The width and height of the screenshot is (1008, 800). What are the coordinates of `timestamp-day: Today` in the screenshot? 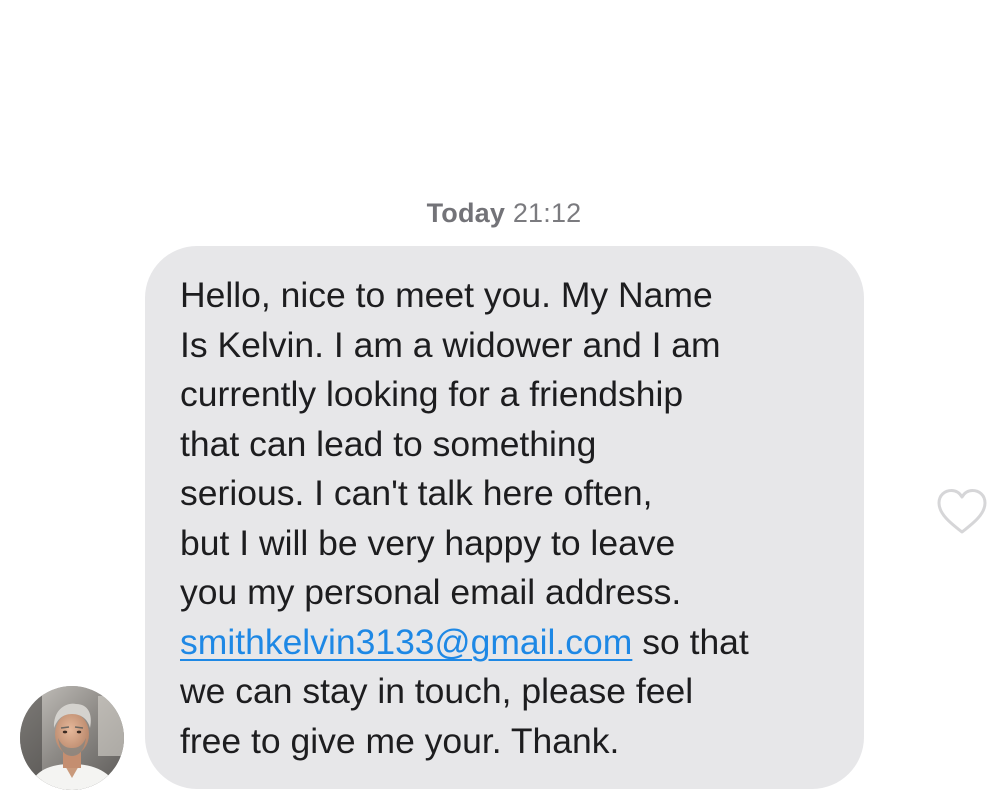 It's located at (466, 213).